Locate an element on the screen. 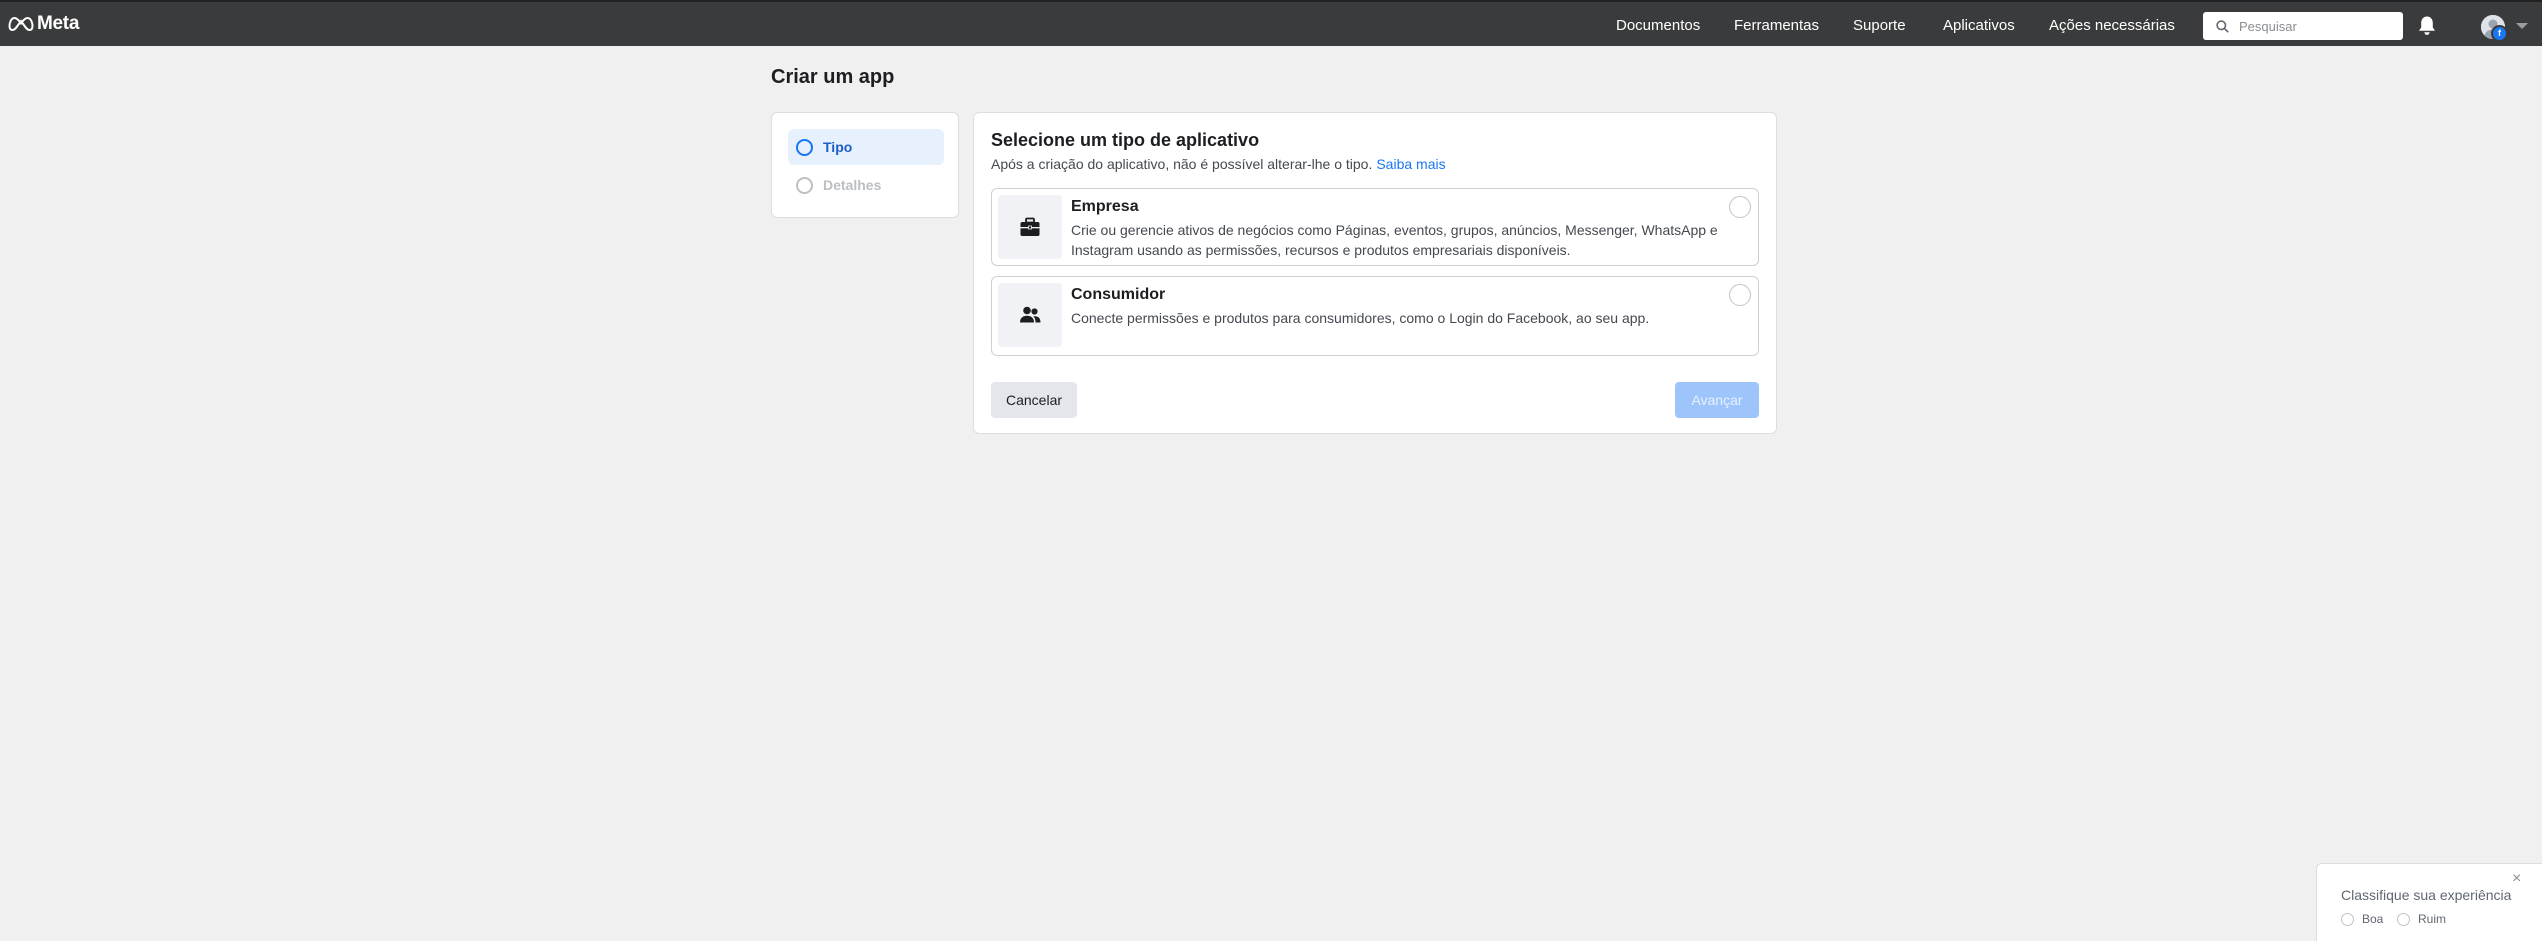 The height and width of the screenshot is (941, 2542). brand-name: Meta is located at coordinates (58, 23).